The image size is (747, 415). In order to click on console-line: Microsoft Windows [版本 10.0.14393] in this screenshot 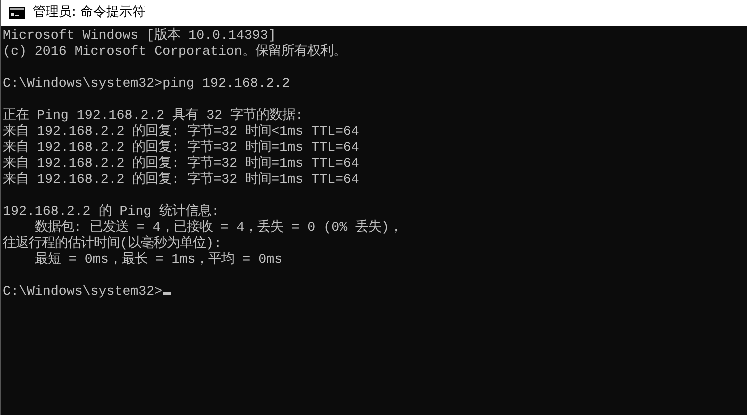, I will do `click(139, 36)`.